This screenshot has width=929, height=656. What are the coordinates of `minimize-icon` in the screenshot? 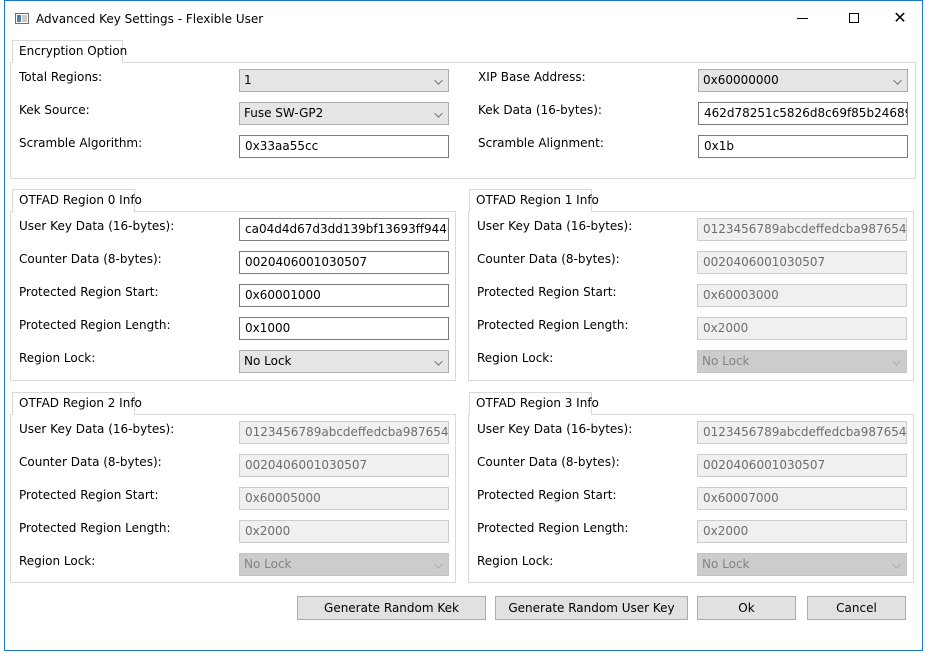 It's located at (802, 18).